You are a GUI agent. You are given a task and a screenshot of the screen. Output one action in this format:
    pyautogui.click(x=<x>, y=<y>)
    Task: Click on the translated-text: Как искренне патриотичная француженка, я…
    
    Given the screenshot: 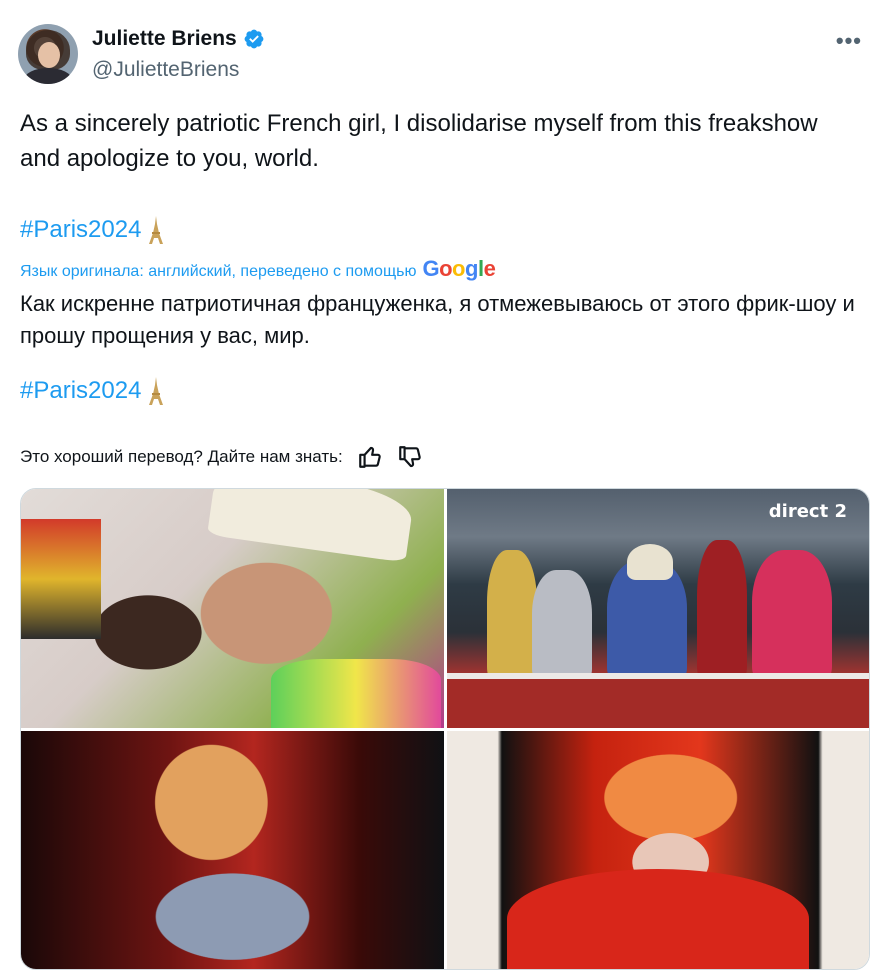 What is the action you would take?
    pyautogui.click(x=437, y=319)
    